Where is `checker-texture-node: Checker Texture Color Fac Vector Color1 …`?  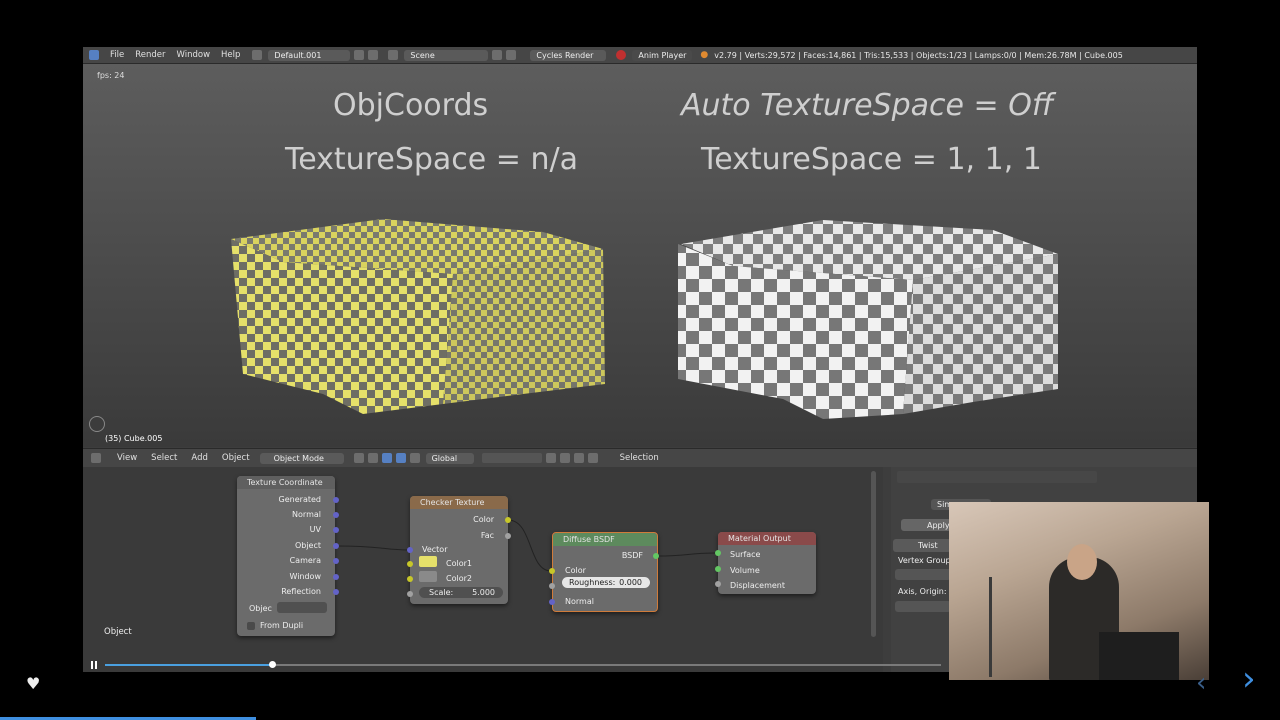 checker-texture-node: Checker Texture Color Fac Vector Color1 … is located at coordinates (459, 550).